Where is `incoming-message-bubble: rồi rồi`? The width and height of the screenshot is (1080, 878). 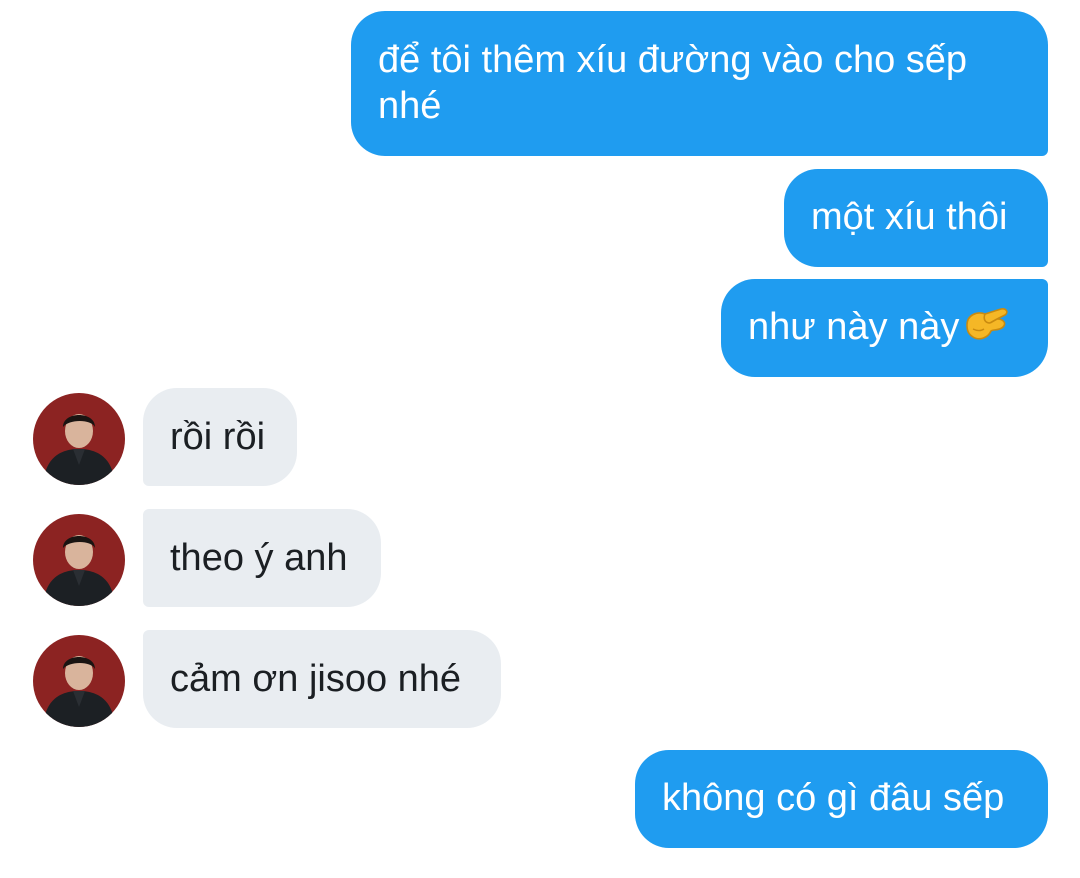 incoming-message-bubble: rồi rồi is located at coordinates (220, 437).